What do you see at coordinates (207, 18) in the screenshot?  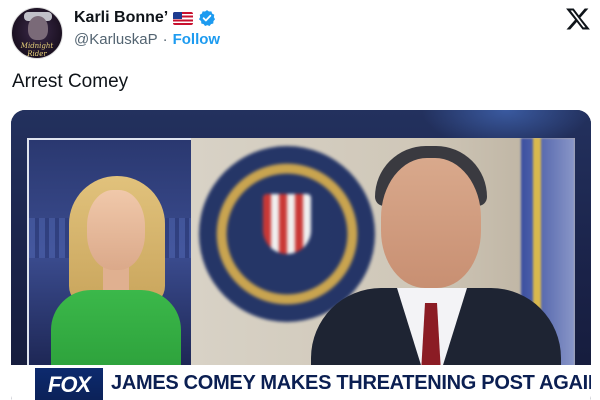 I see `verified-badge-icon` at bounding box center [207, 18].